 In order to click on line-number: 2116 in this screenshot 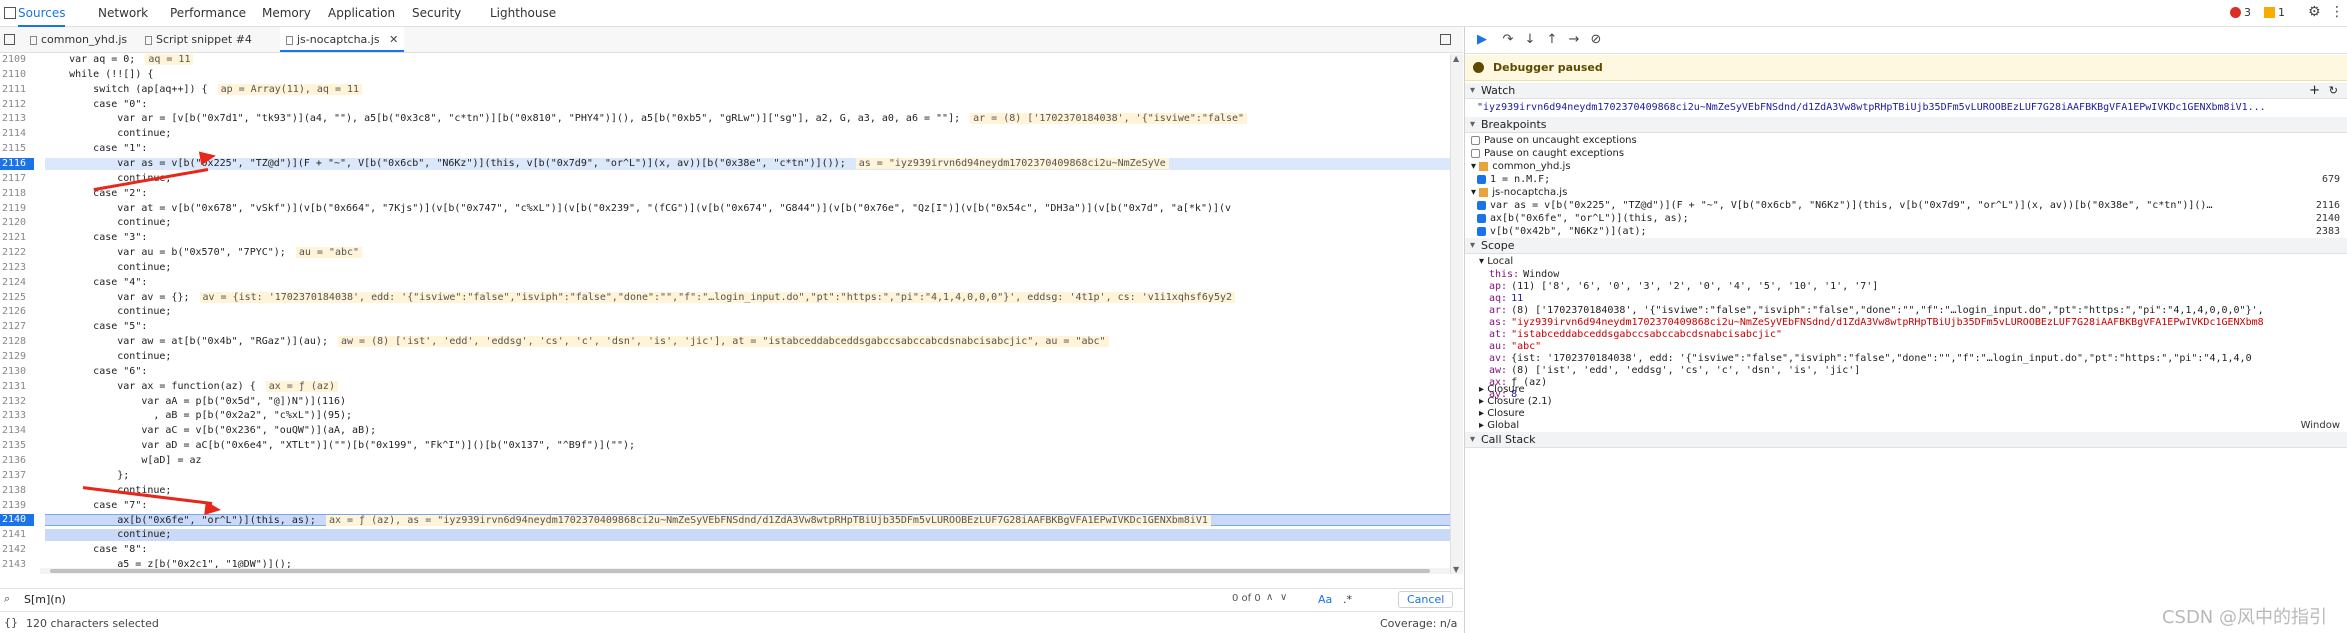, I will do `click(17, 163)`.